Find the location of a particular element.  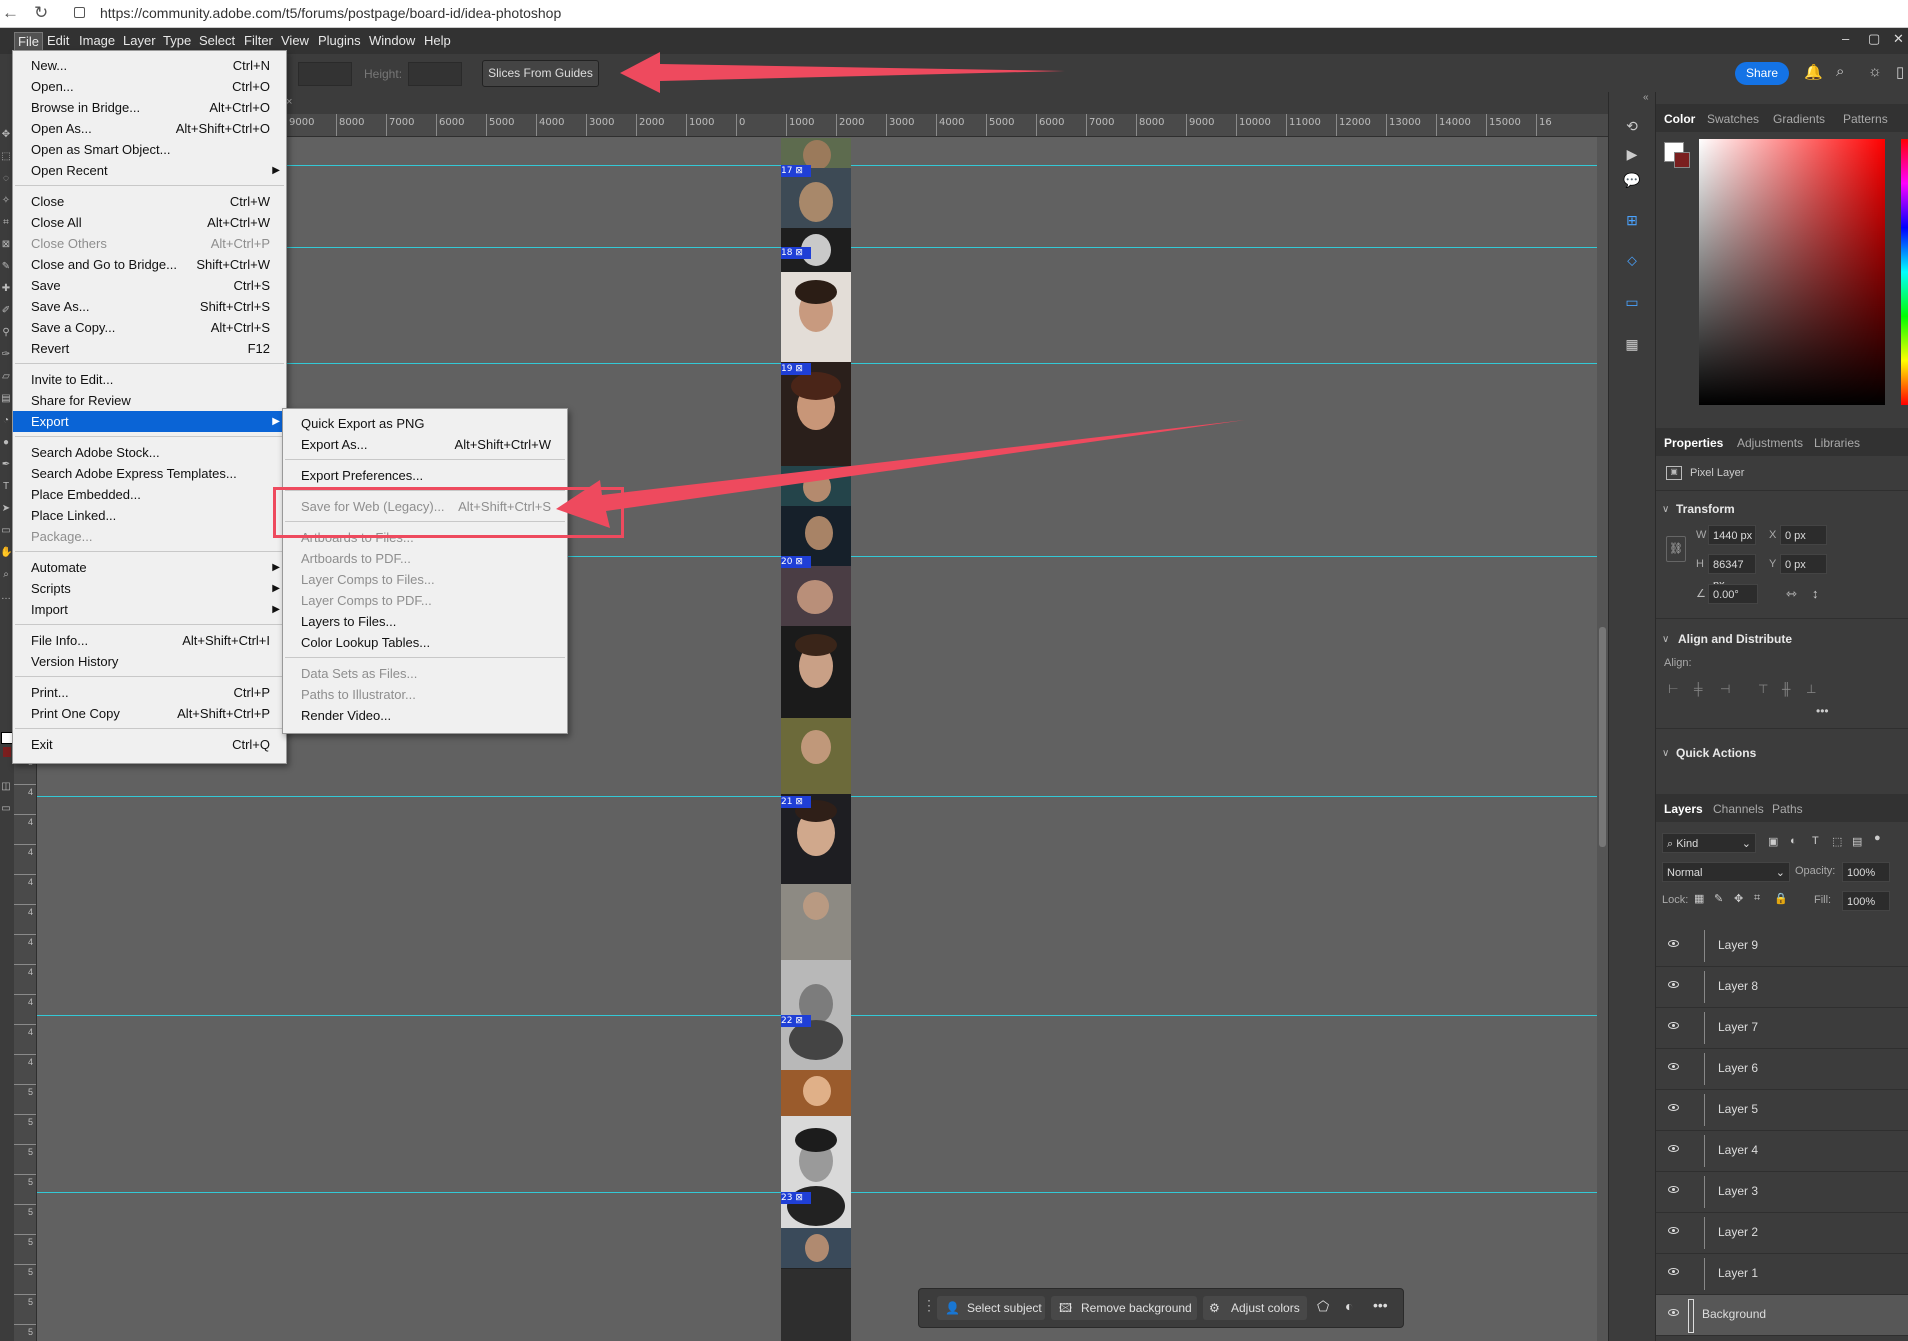

annotation-arrow-top is located at coordinates (842, 72).